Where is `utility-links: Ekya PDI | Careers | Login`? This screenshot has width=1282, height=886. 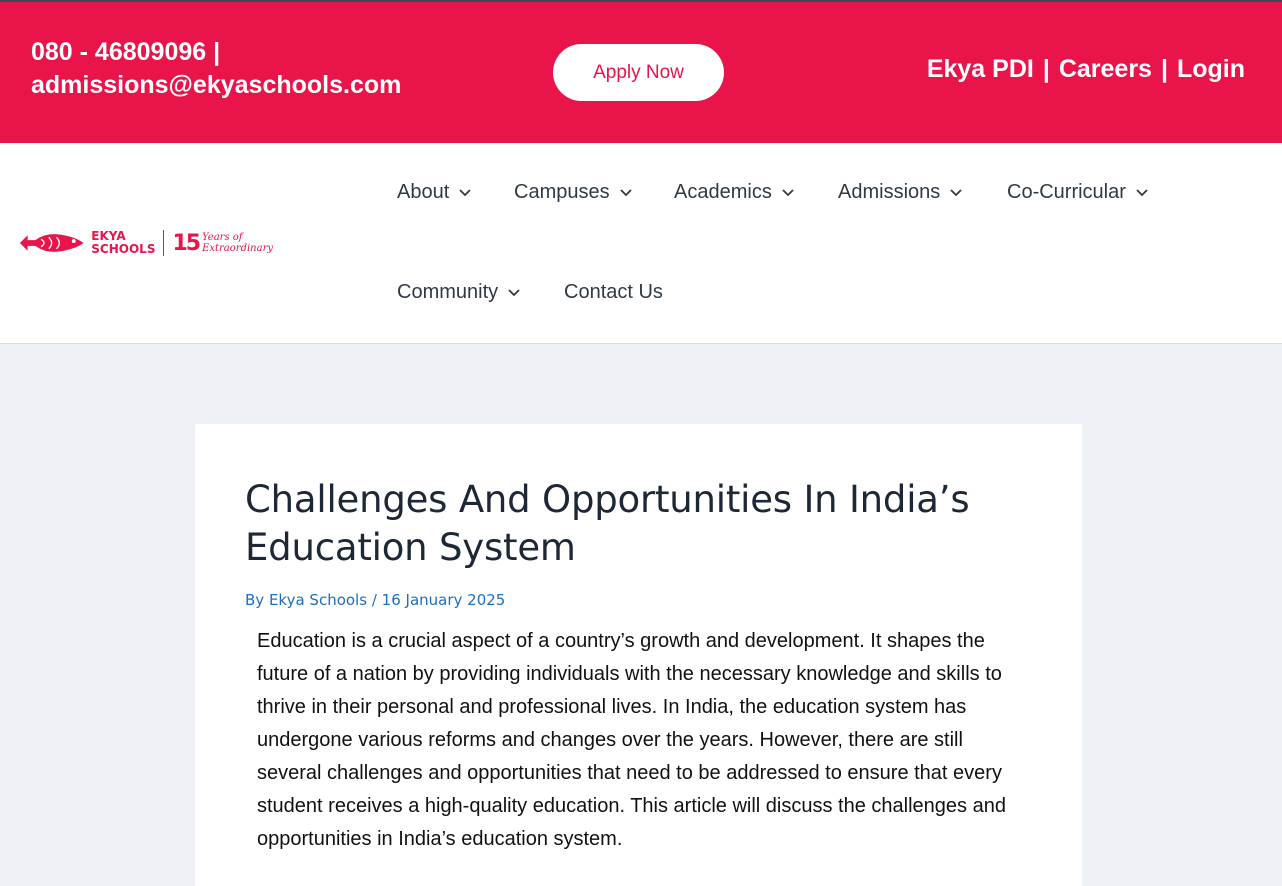 utility-links: Ekya PDI | Careers | Login is located at coordinates (1086, 69).